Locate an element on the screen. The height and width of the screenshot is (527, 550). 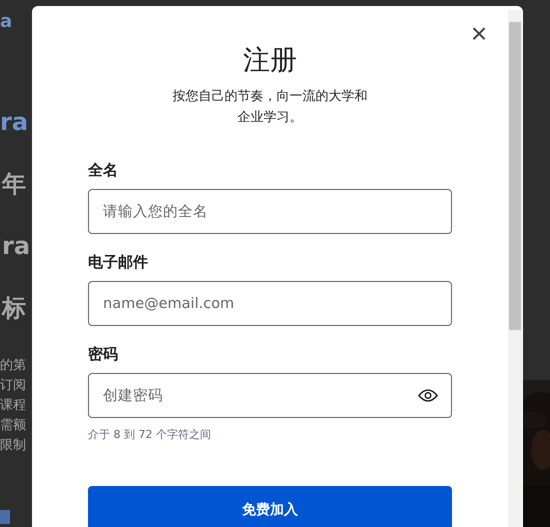
password-hint: 介于 8 到 72 个字符之间 is located at coordinates (149, 435).